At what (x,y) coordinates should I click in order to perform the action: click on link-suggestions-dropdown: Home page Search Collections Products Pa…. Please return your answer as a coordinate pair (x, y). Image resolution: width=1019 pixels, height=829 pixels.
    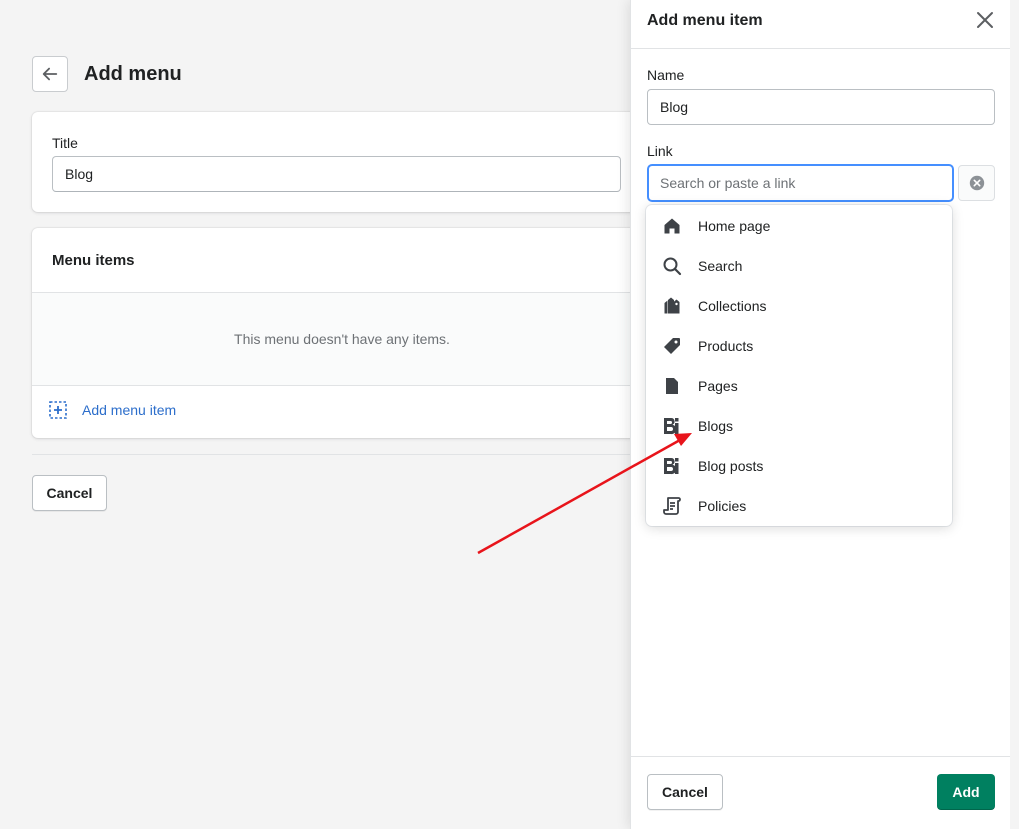
    Looking at the image, I should click on (799, 365).